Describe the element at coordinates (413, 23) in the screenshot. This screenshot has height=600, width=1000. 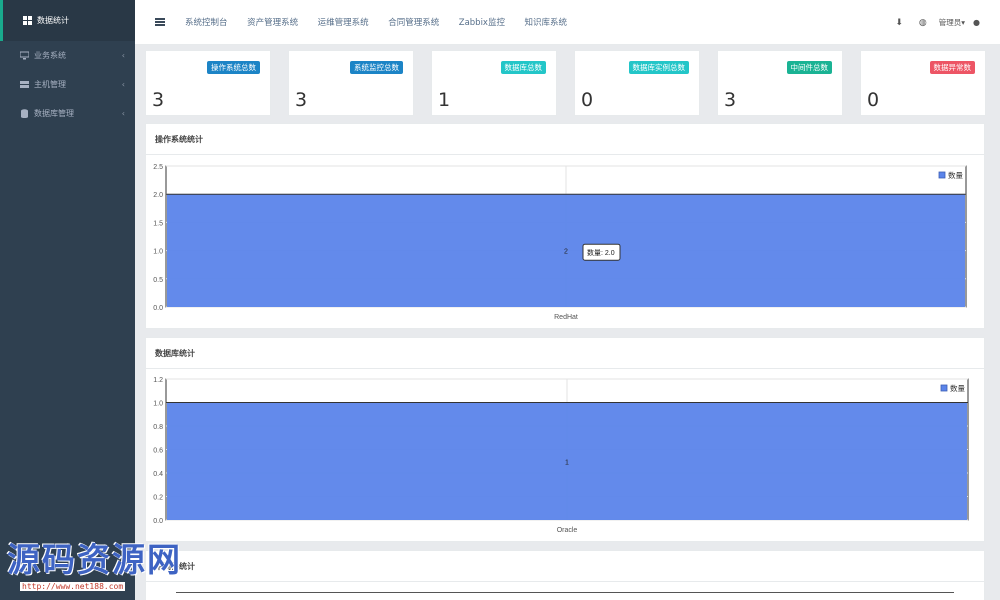
I see `nav-contracts: 合同管理系统` at that location.